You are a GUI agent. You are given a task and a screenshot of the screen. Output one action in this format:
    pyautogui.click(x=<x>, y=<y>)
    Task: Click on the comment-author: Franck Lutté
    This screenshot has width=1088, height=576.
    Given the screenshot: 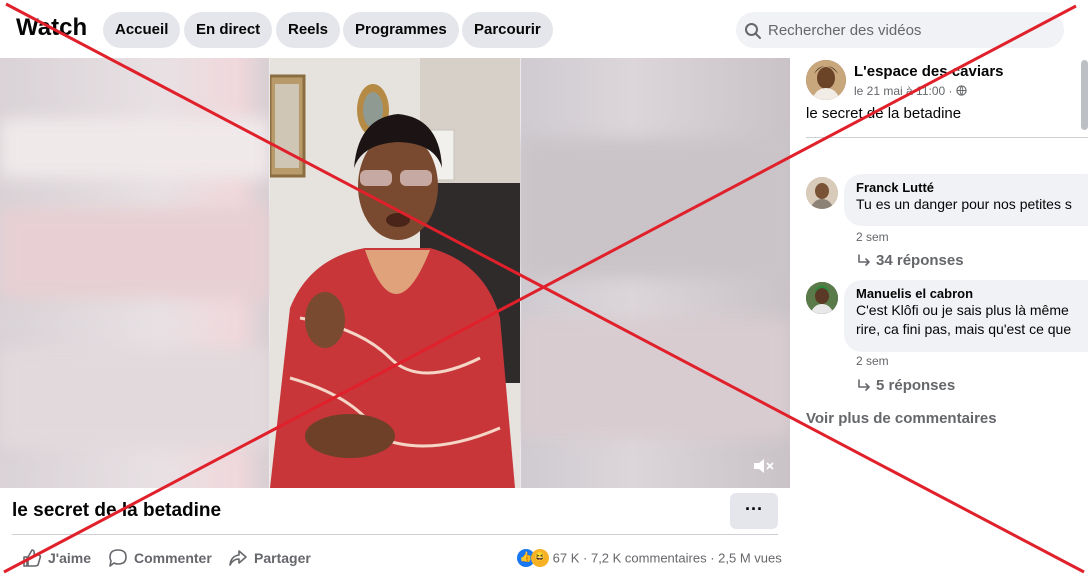 What is the action you would take?
    pyautogui.click(x=972, y=187)
    